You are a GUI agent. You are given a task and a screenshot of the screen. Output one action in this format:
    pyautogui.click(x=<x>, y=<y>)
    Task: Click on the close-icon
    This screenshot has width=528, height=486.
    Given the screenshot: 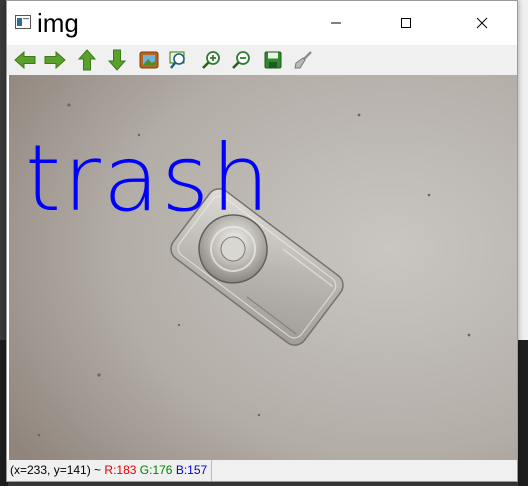 What is the action you would take?
    pyautogui.click(x=482, y=23)
    